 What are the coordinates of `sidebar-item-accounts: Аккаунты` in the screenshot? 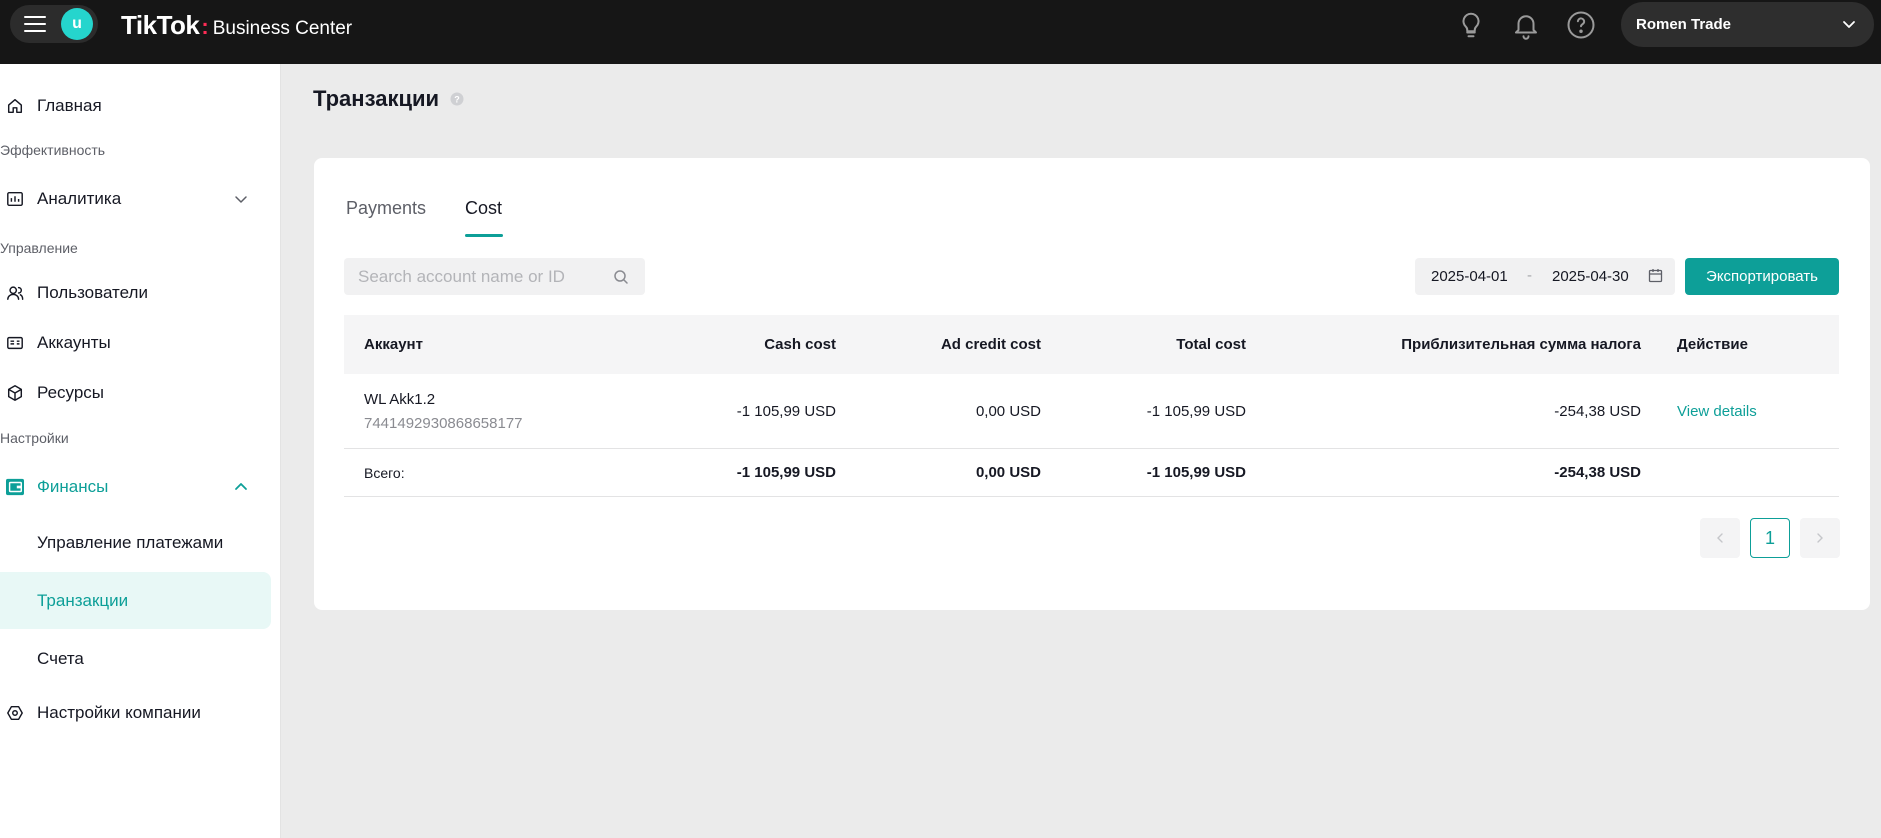 It's located at (55, 343).